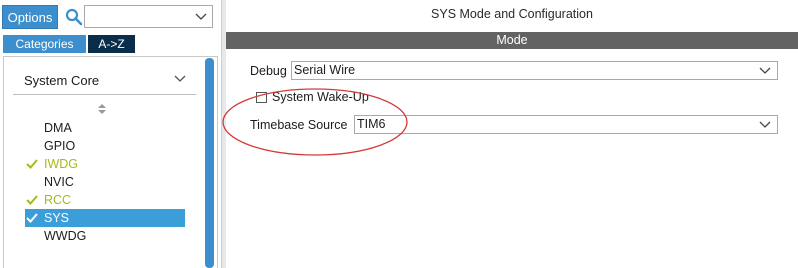  What do you see at coordinates (261, 97) in the screenshot?
I see `system-wakeup-checkbox` at bounding box center [261, 97].